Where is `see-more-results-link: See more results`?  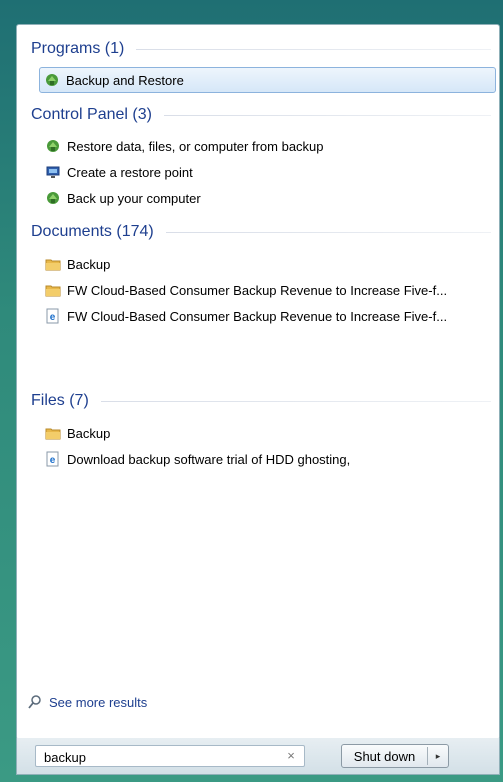
see-more-results-link: See more results is located at coordinates (87, 702).